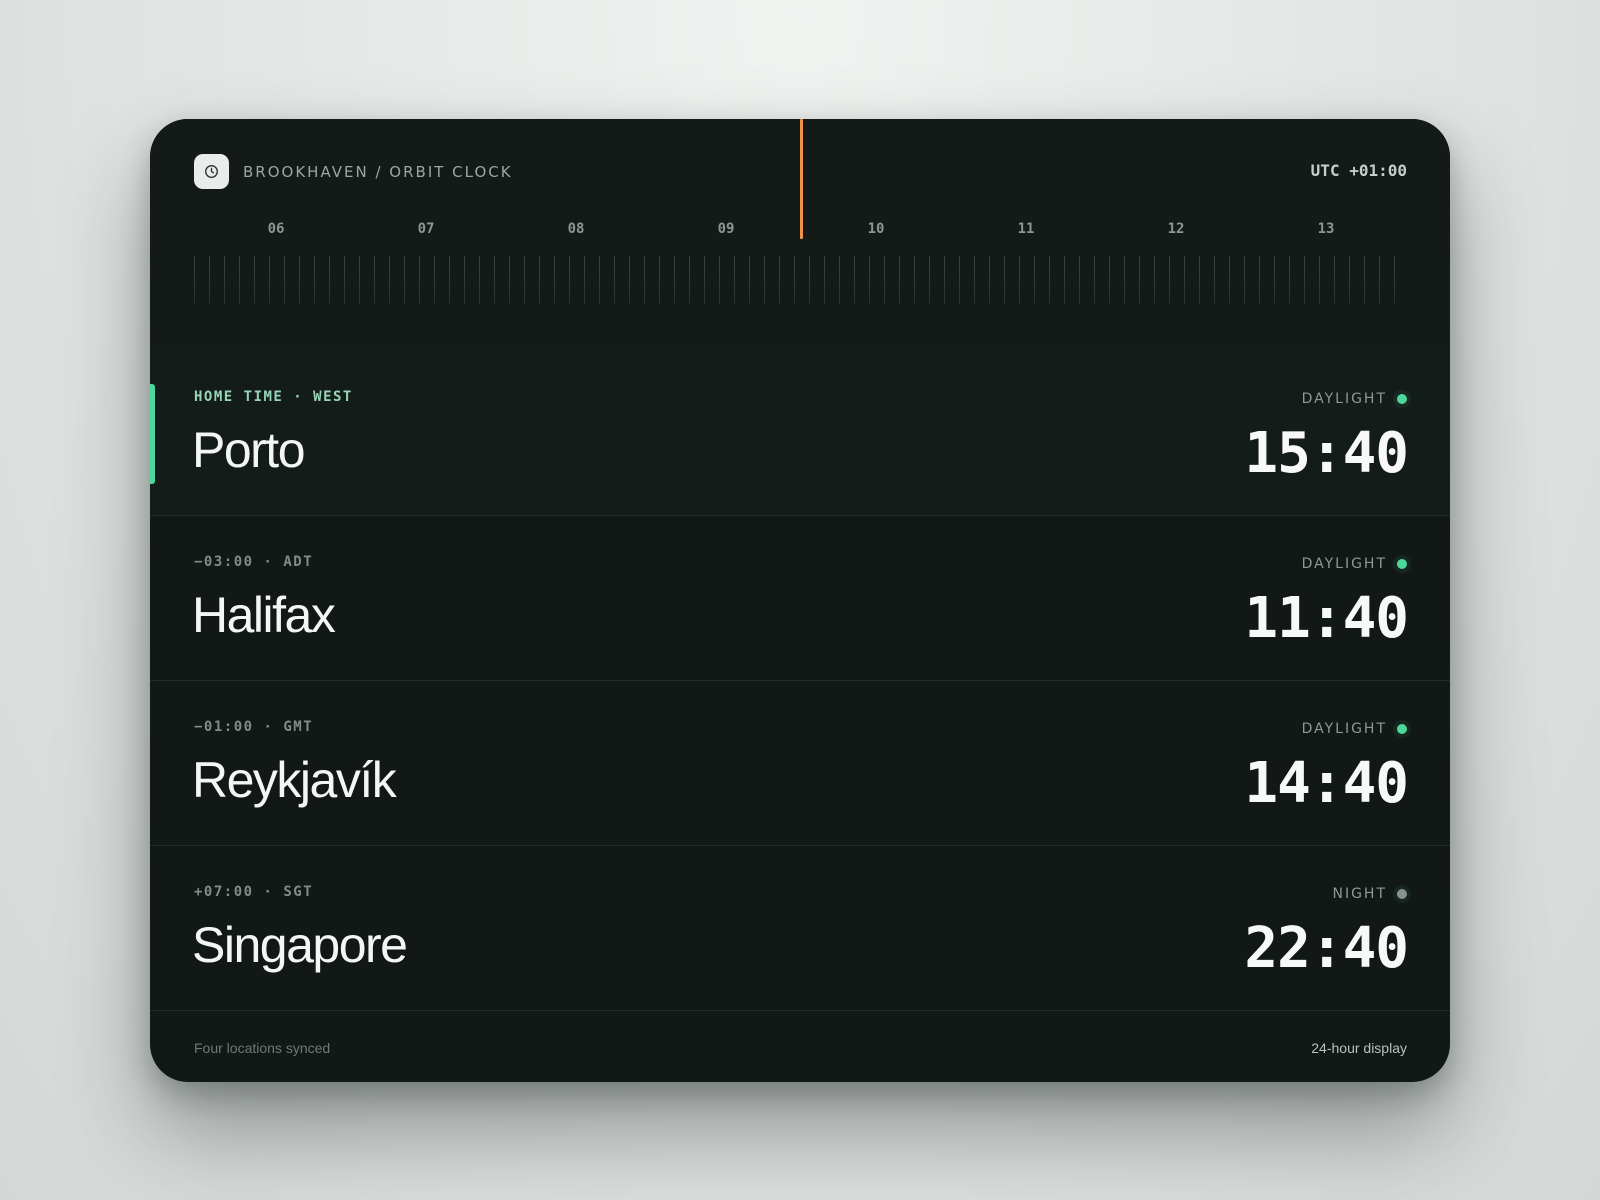 This screenshot has height=1200, width=1600. Describe the element at coordinates (254, 892) in the screenshot. I see `timezone-meta: +07:00 · SGT` at that location.